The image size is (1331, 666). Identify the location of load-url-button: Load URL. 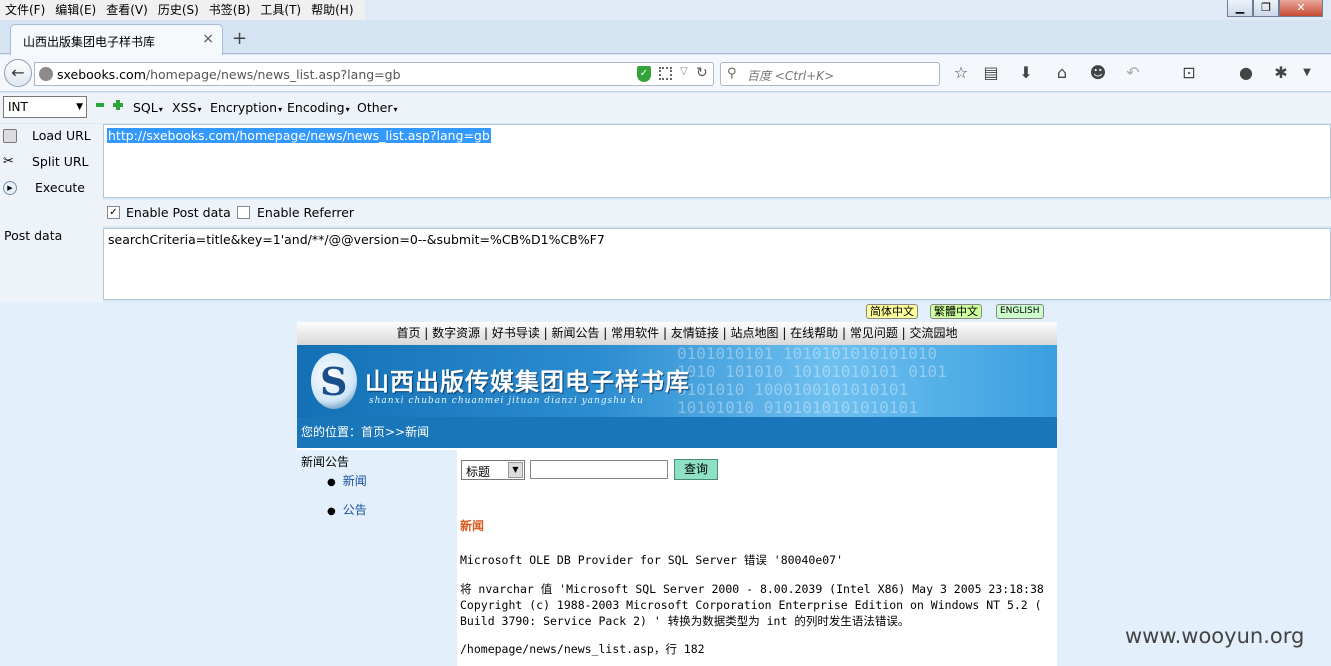
(50, 136).